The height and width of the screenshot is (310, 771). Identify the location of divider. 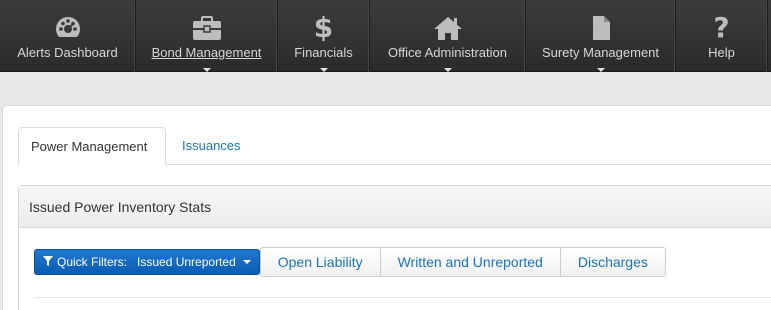
(402, 297).